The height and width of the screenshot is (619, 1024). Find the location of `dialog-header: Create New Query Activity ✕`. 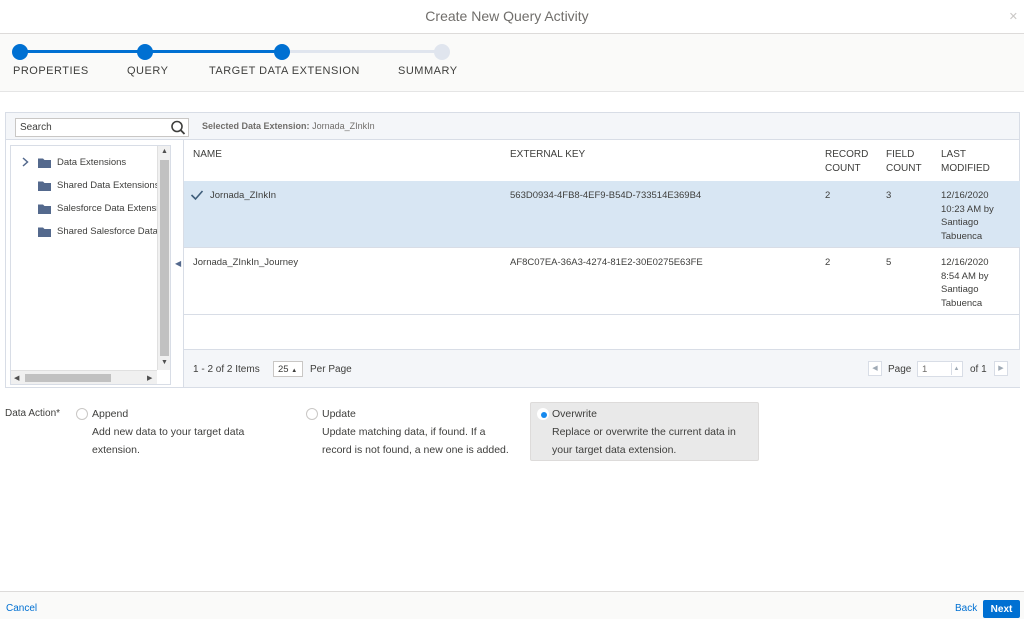

dialog-header: Create New Query Activity ✕ is located at coordinates (512, 17).